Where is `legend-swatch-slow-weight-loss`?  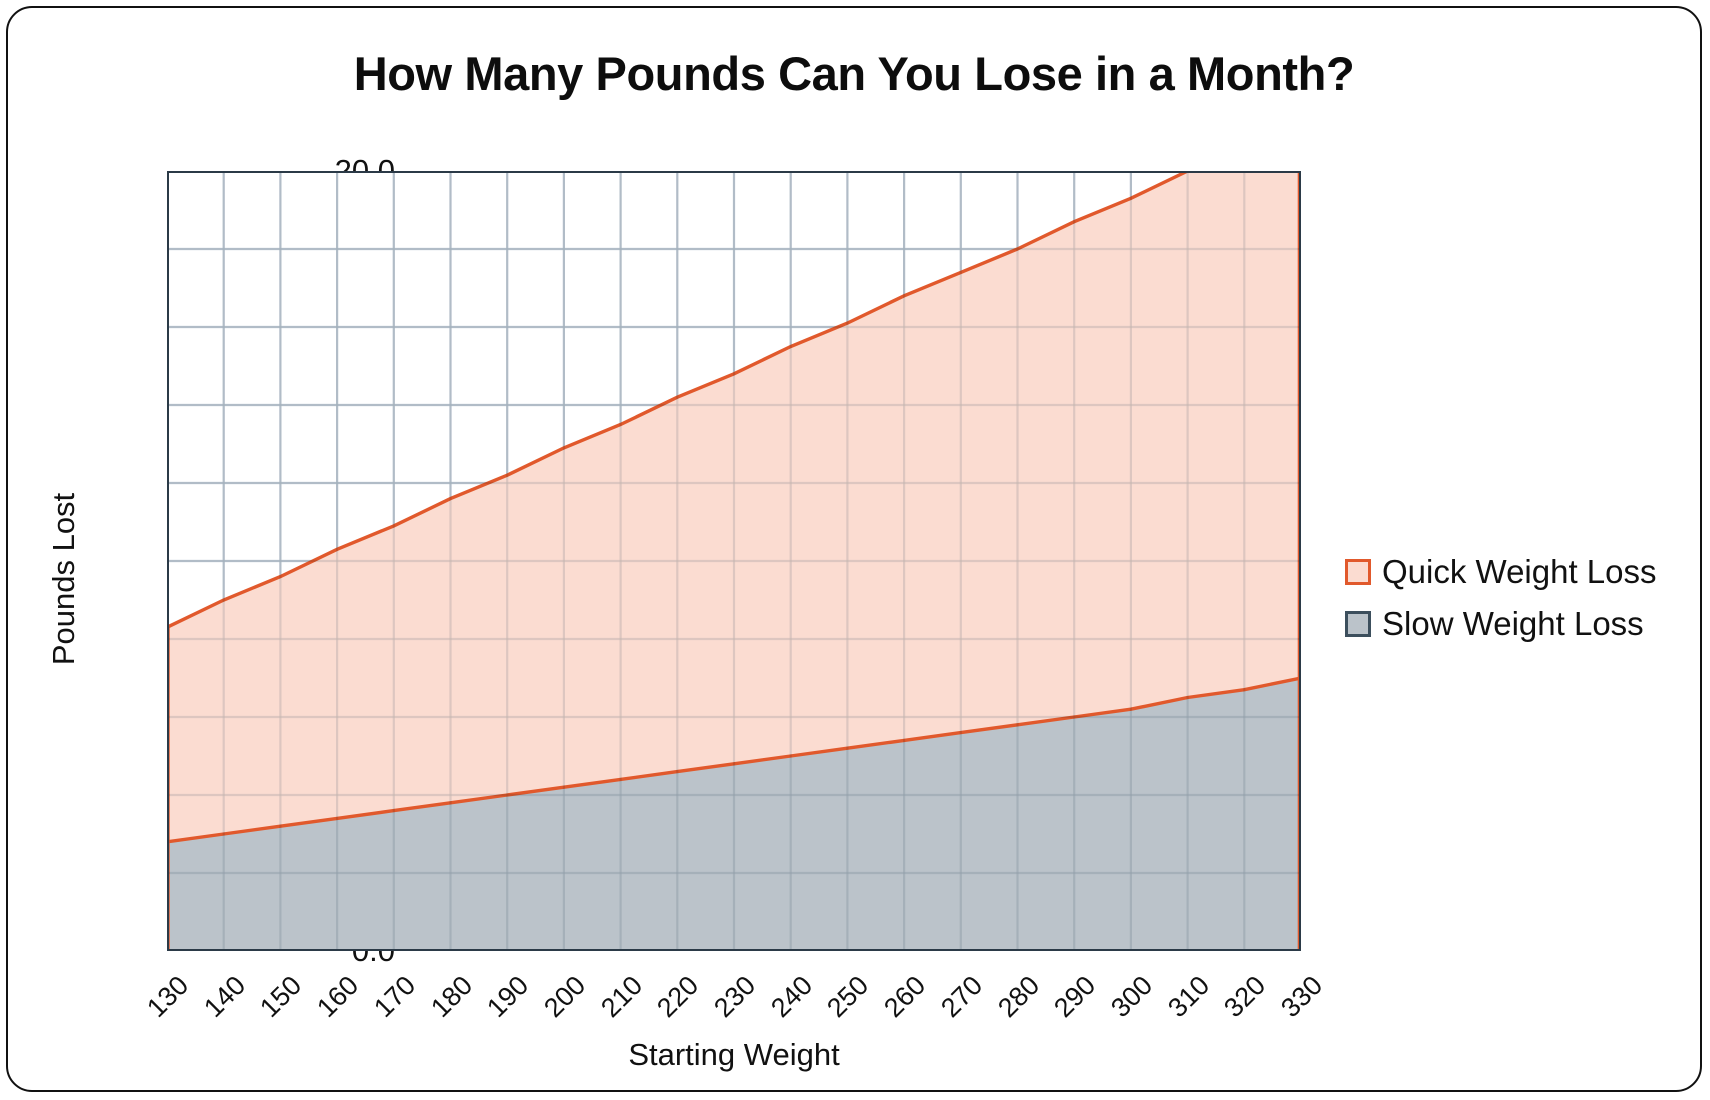
legend-swatch-slow-weight-loss is located at coordinates (1358, 624).